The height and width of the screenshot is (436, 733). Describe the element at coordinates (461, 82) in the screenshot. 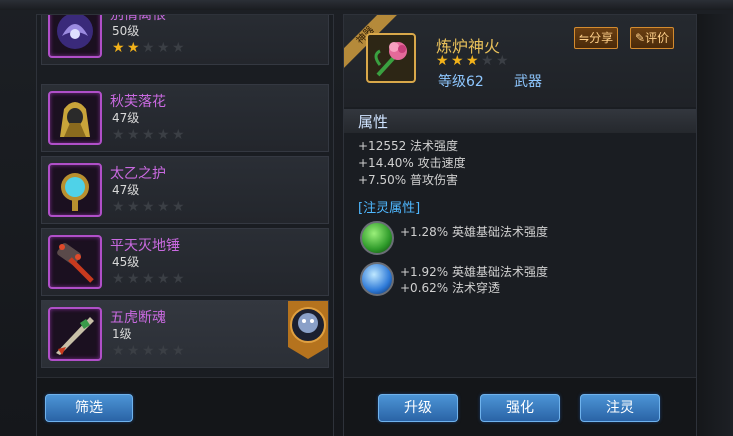

I see `equipment-level: 等级62` at that location.